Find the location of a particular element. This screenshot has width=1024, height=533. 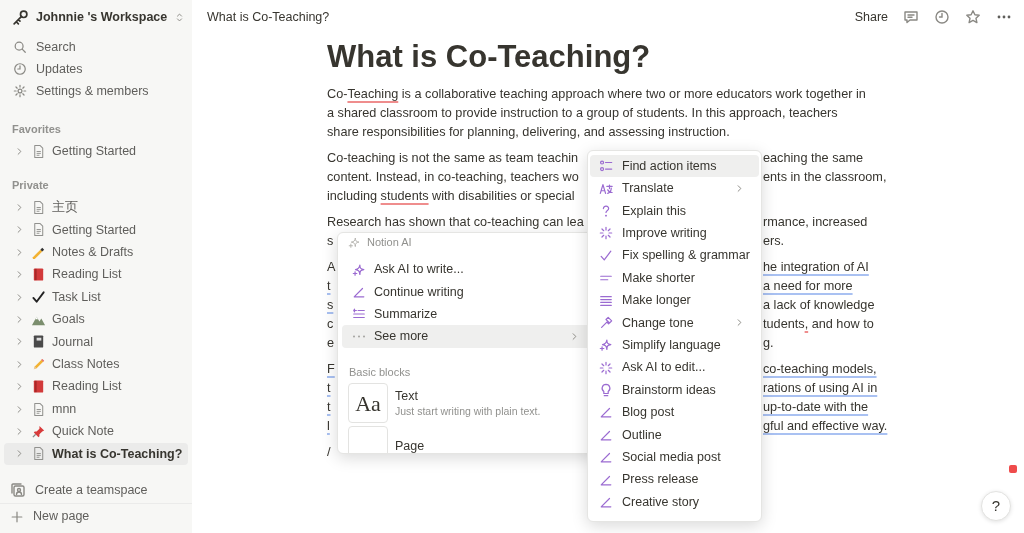

checklist-icon is located at coordinates (606, 166).